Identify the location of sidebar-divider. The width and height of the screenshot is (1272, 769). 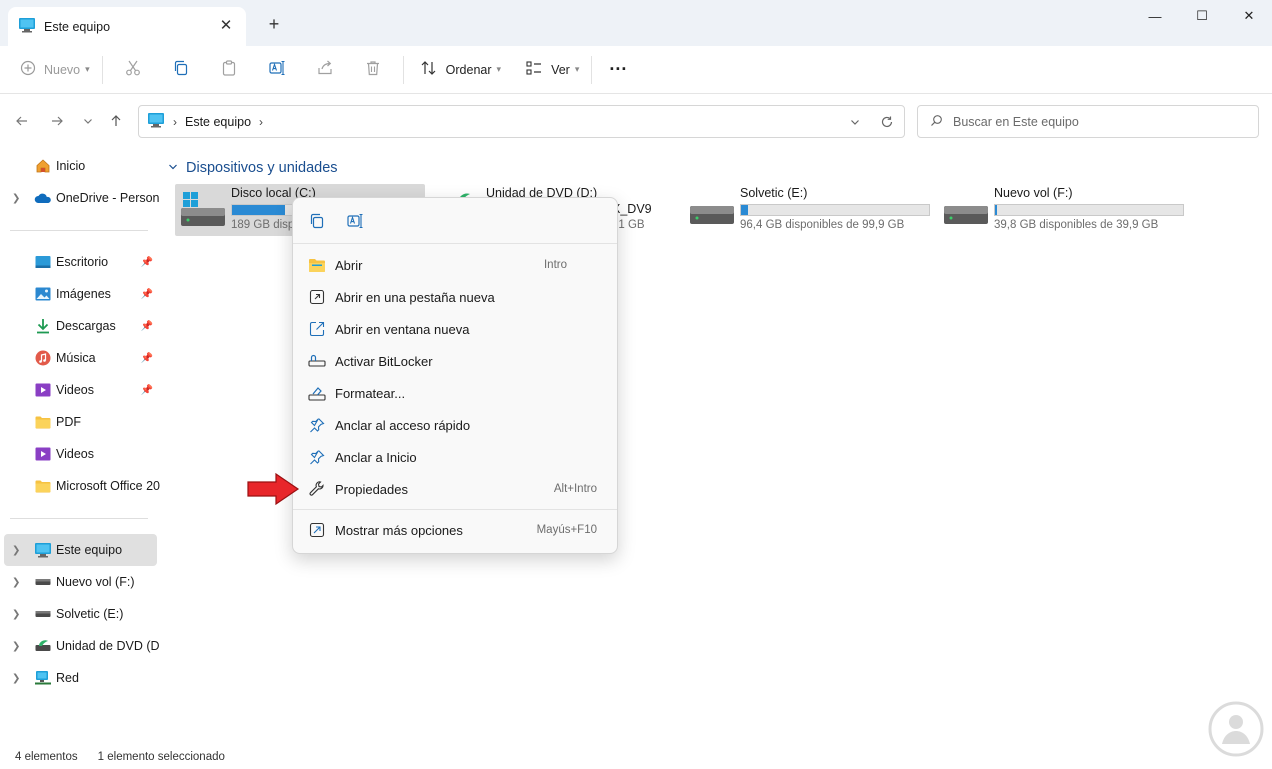
(79, 518).